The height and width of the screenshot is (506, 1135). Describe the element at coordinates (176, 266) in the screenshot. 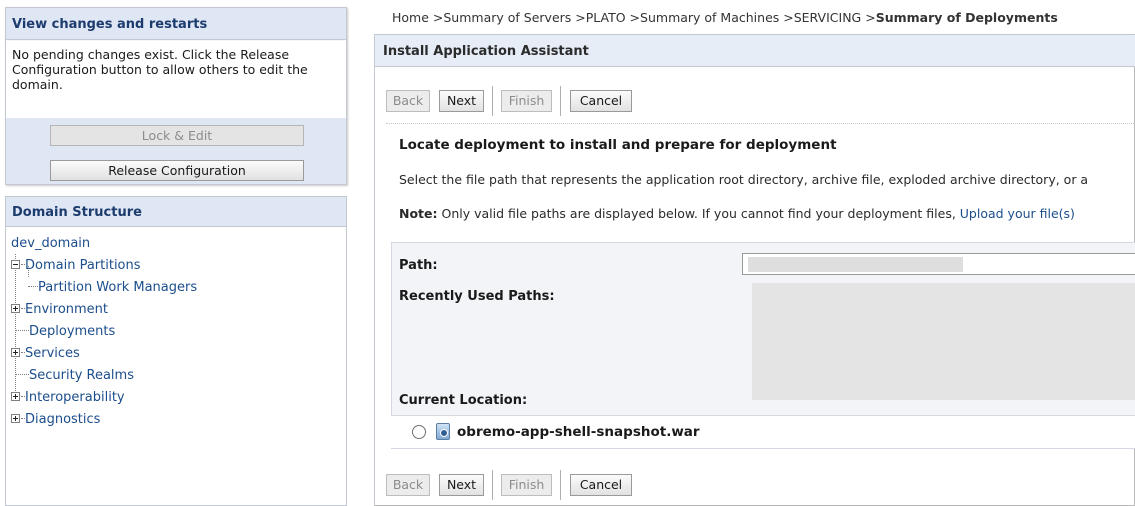

I see `tree-item-domain-partitions: Domain Partitions` at that location.